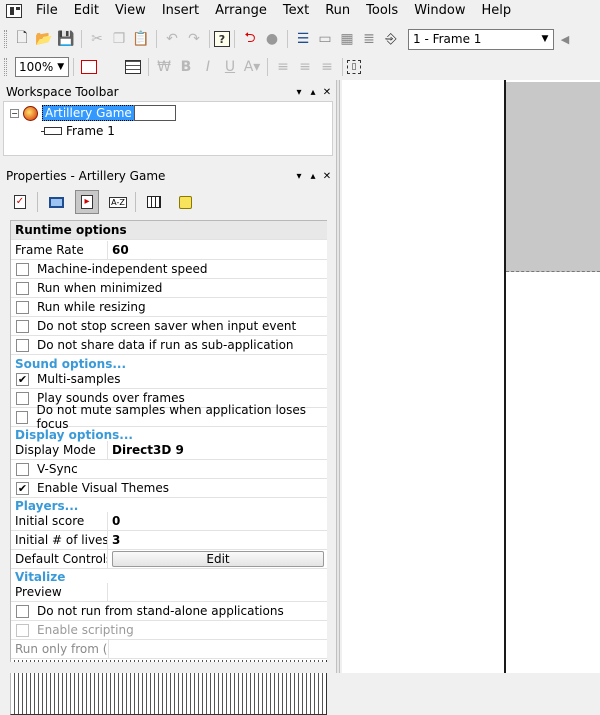  Describe the element at coordinates (208, 67) in the screenshot. I see `italic-button: I` at that location.